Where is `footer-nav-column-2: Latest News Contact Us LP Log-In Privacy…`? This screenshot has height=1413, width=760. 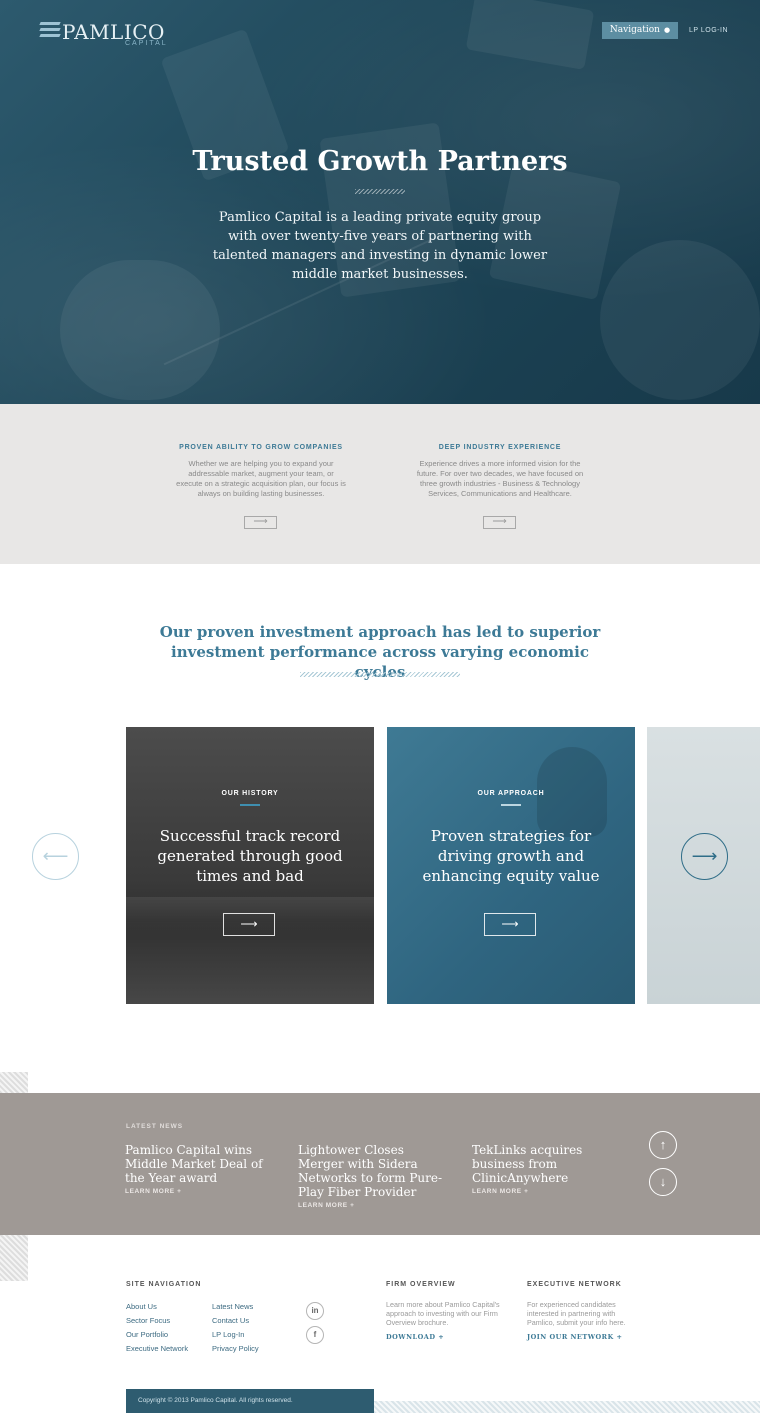
footer-nav-column-2: Latest News Contact Us LP Log-In Privacy… is located at coordinates (235, 1328).